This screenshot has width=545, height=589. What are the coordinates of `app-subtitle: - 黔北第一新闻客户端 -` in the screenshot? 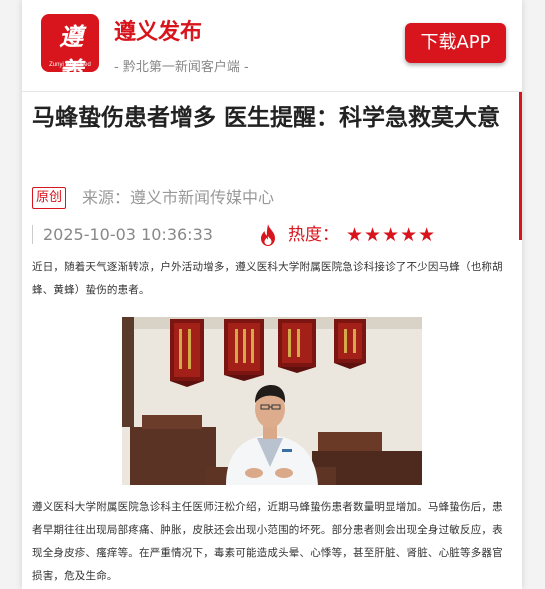 It's located at (181, 67).